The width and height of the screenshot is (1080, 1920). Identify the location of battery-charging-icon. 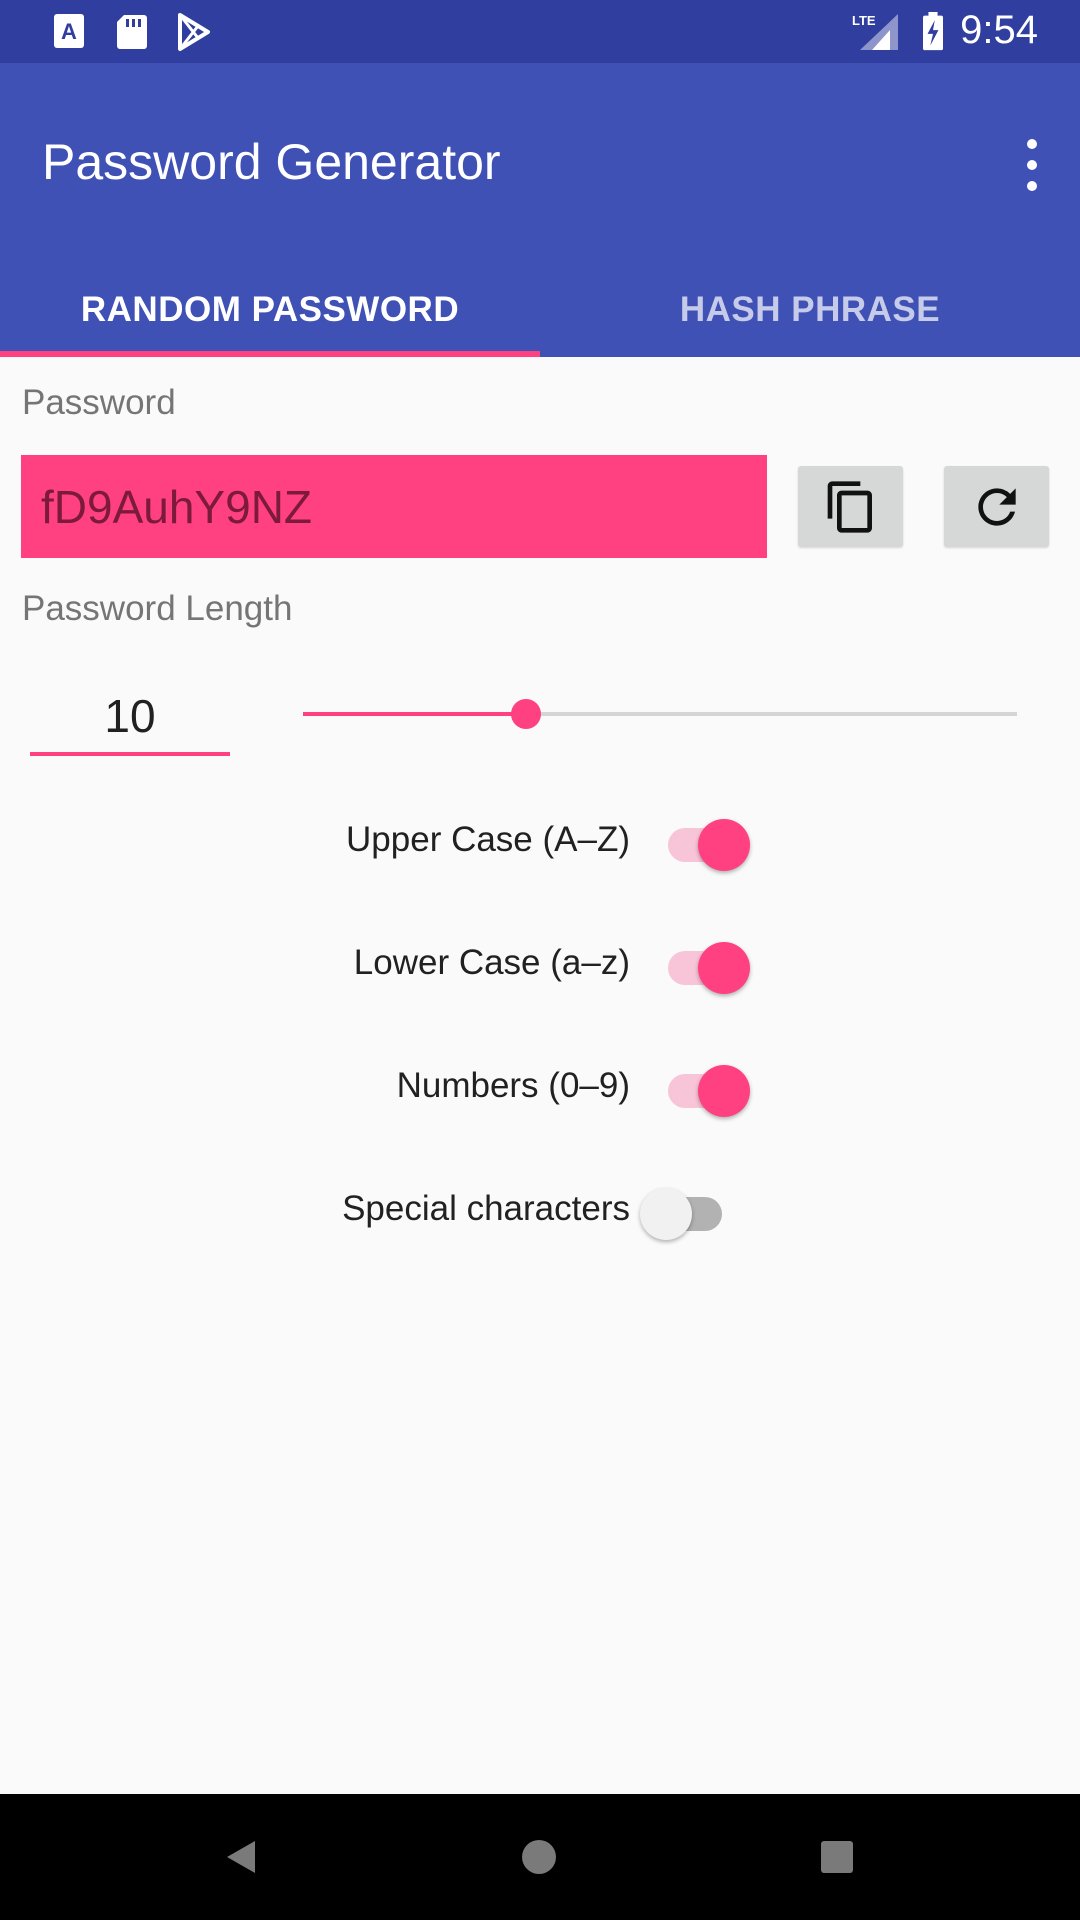
(933, 31).